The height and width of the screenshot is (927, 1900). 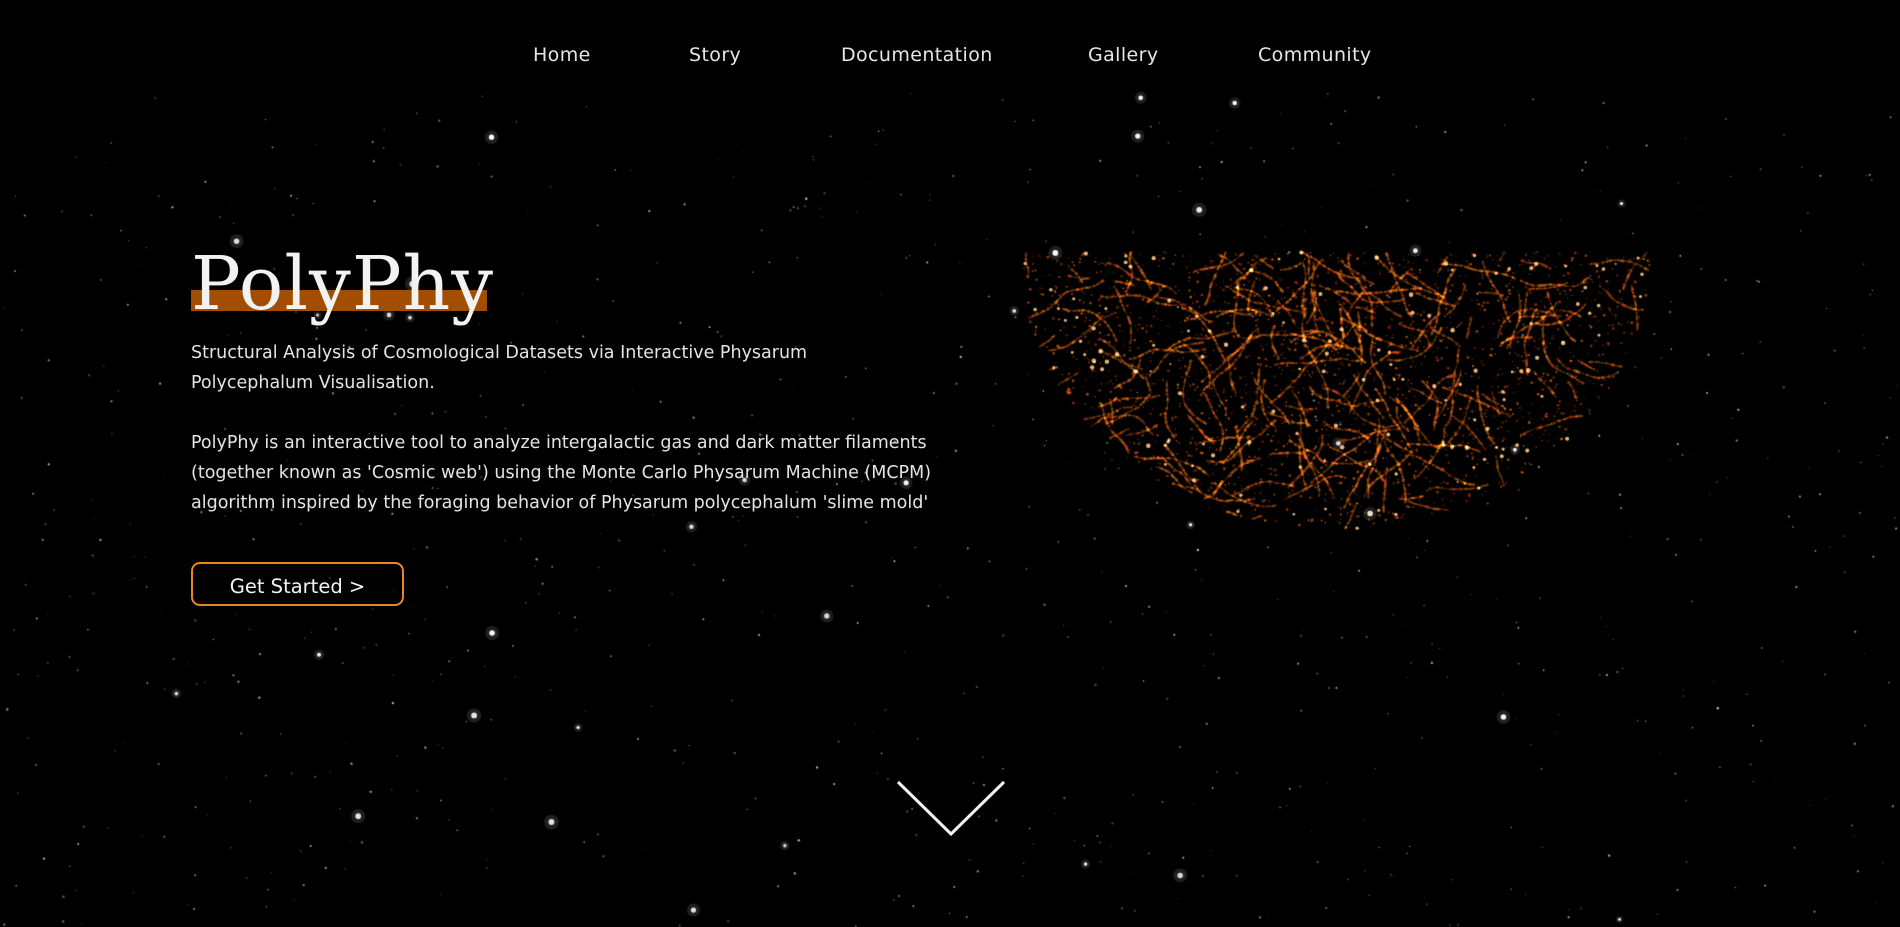 I want to click on cosmic-web-visualization, so click(x=1335, y=412).